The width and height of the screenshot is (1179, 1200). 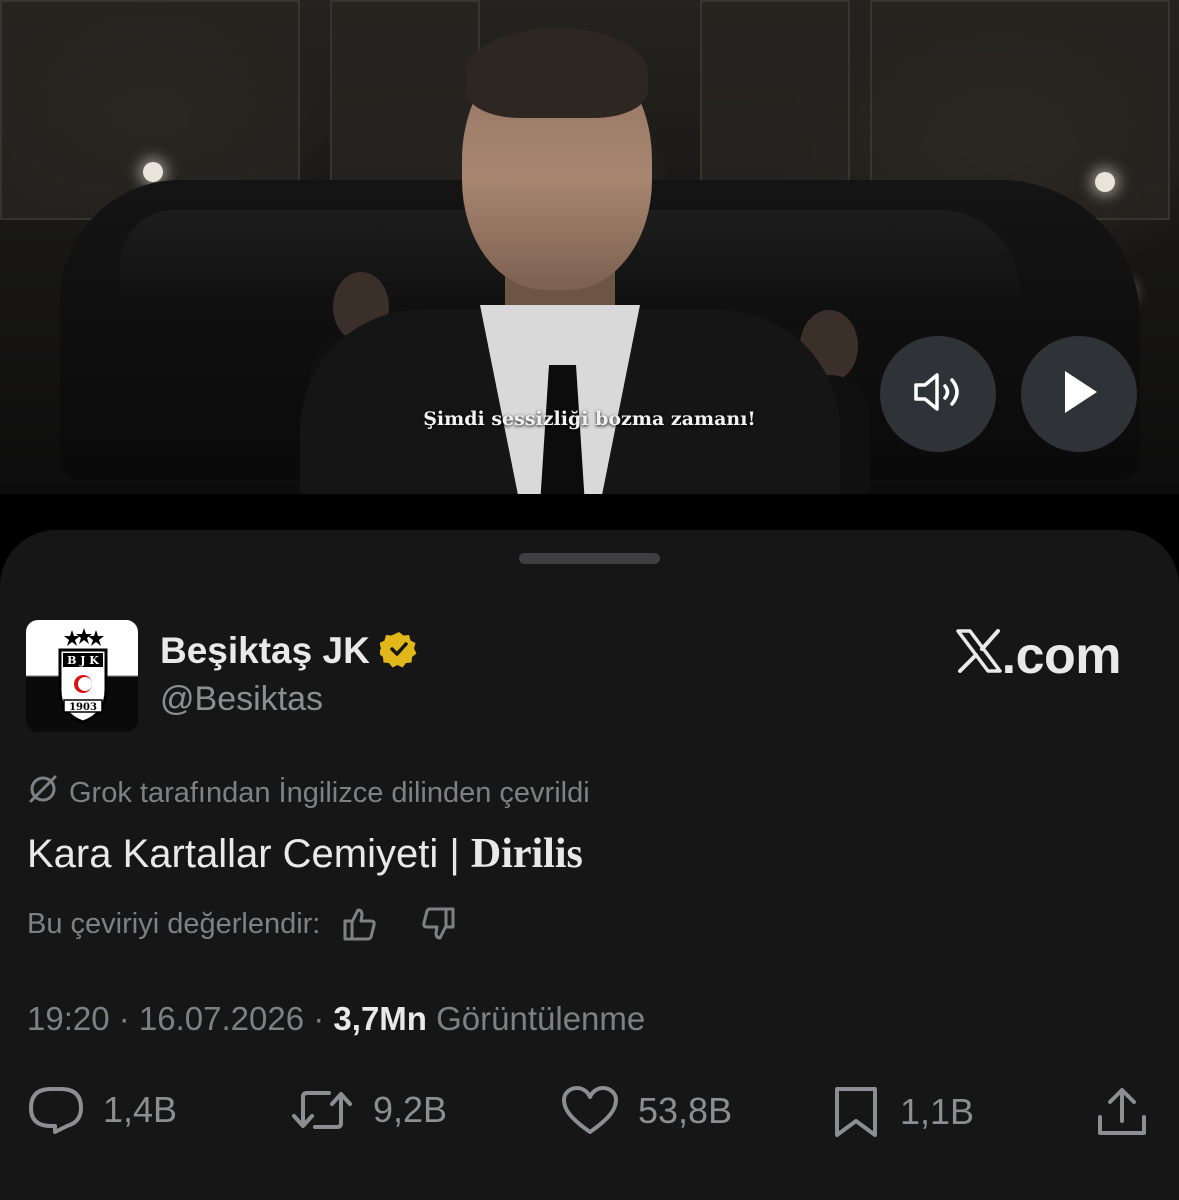 What do you see at coordinates (410, 1109) in the screenshot?
I see `repost-count: 9,2B` at bounding box center [410, 1109].